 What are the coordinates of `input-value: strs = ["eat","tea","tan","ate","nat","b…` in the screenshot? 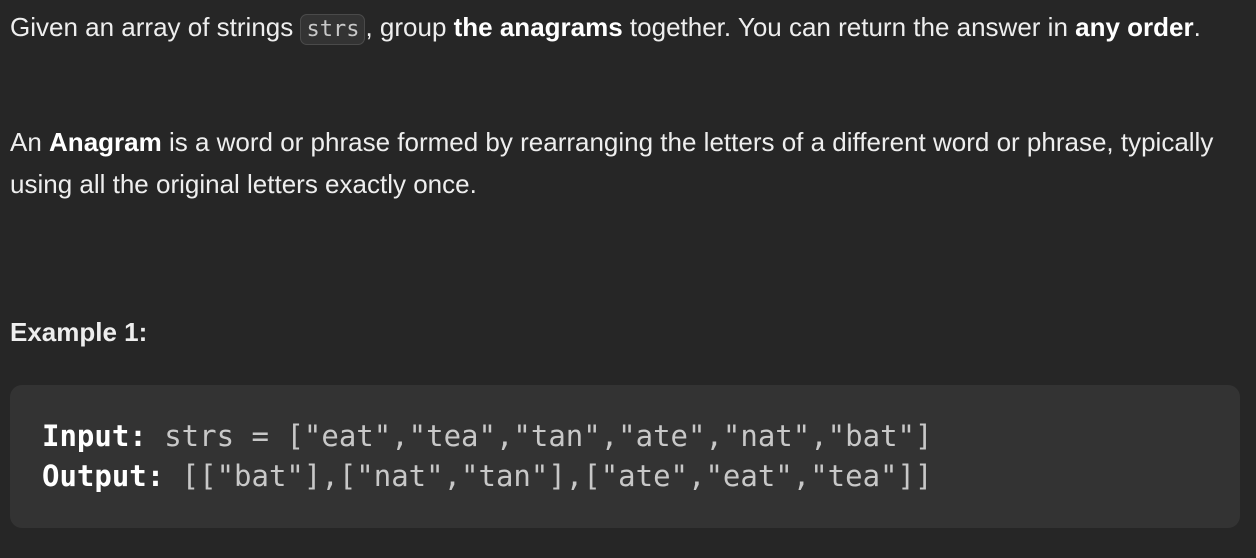 It's located at (539, 436).